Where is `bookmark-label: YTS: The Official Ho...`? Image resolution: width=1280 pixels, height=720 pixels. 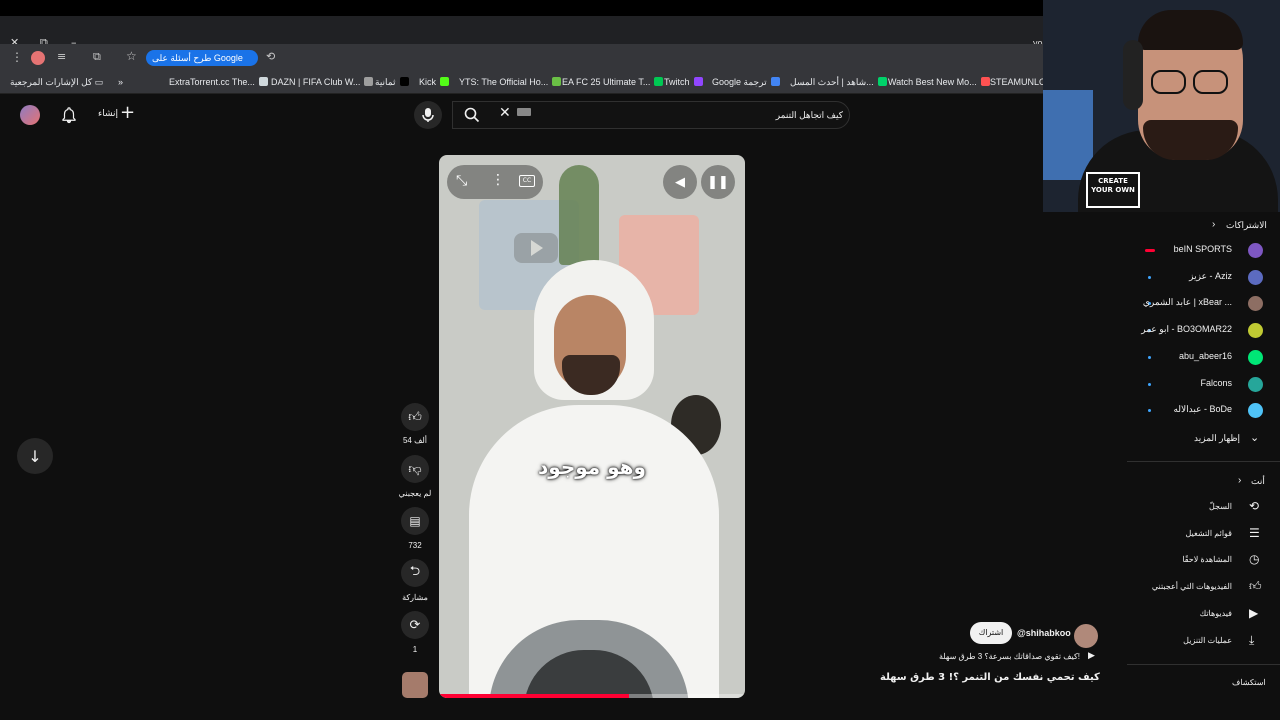 bookmark-label: YTS: The Official Ho... is located at coordinates (504, 82).